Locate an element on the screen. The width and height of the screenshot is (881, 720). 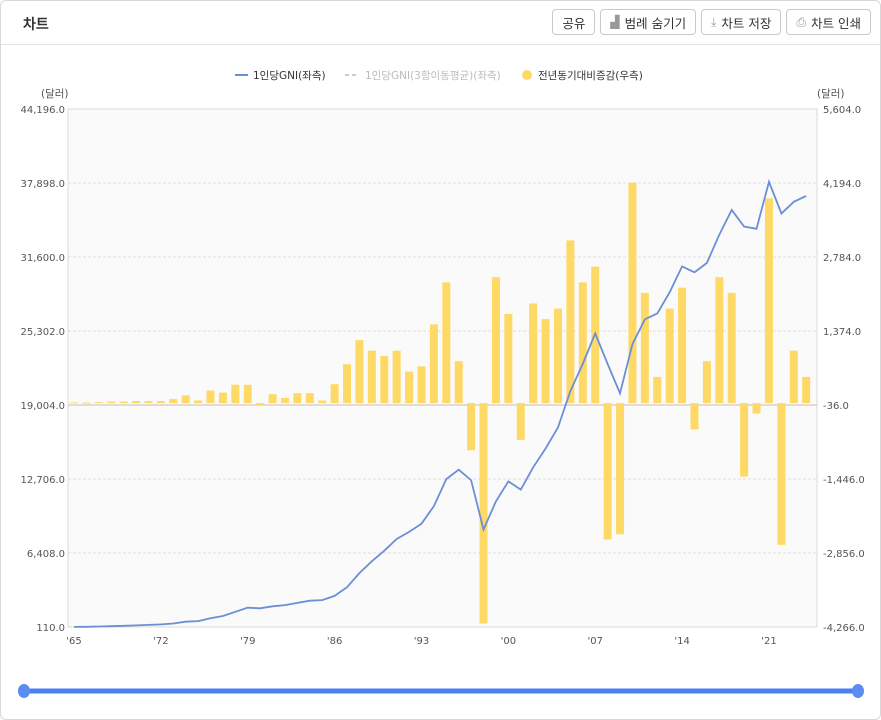
left-tick-label: 37,898.0 is located at coordinates (42, 184).